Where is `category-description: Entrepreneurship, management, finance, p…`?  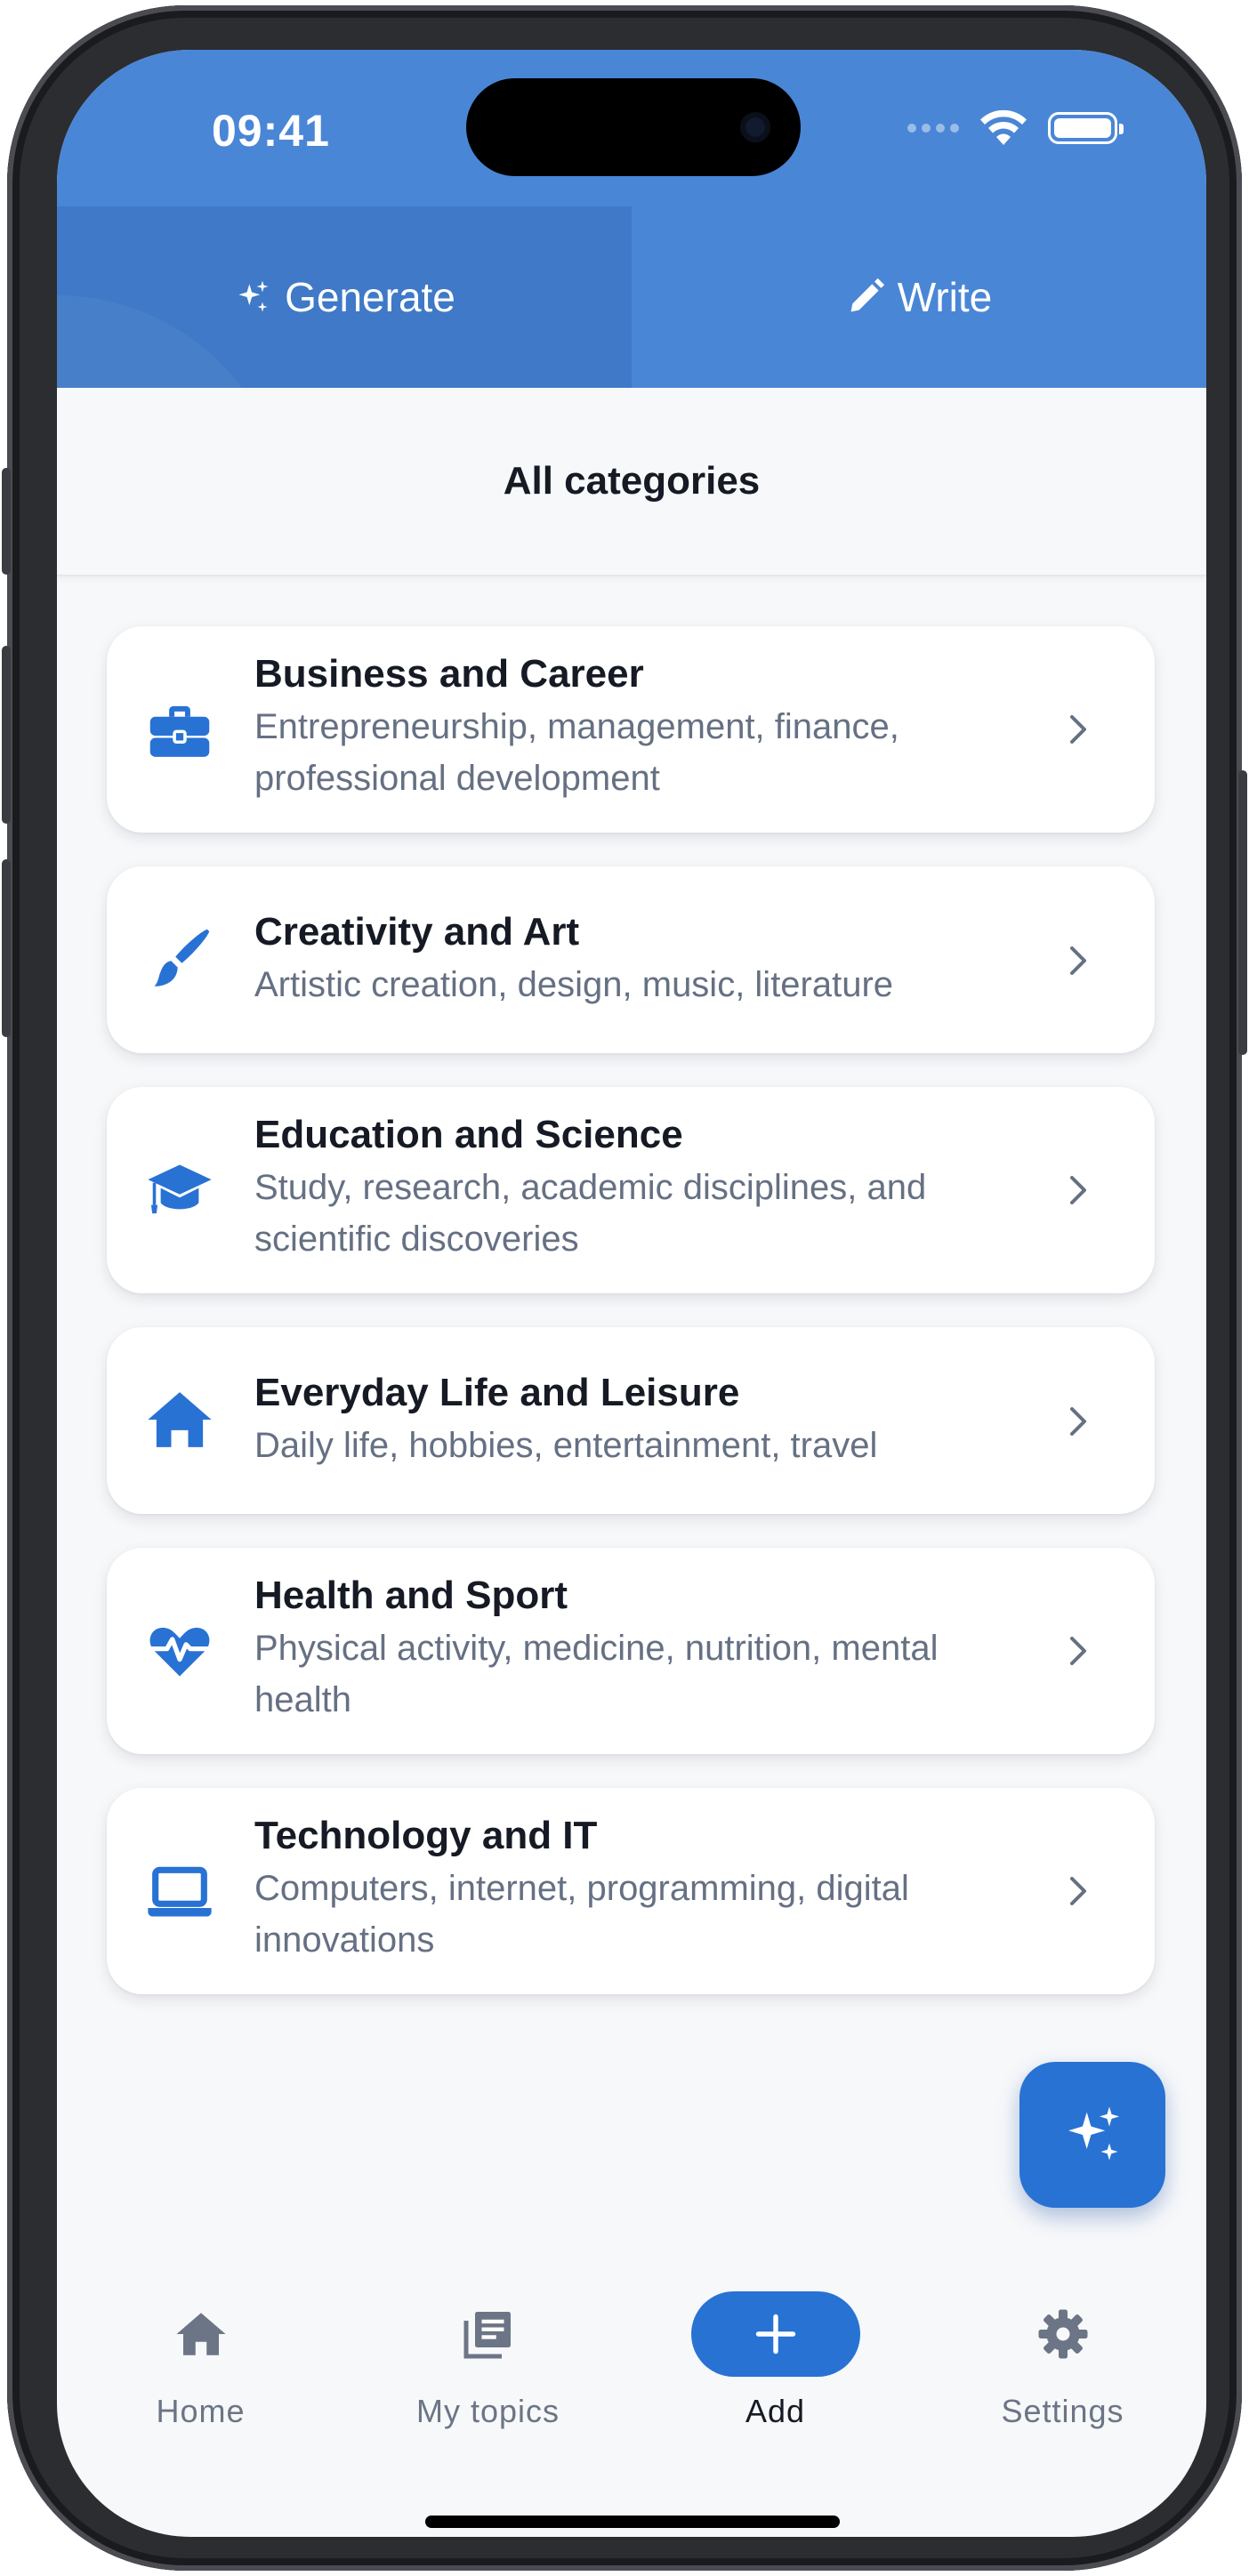 category-description: Entrepreneurship, management, finance, p… is located at coordinates (577, 752).